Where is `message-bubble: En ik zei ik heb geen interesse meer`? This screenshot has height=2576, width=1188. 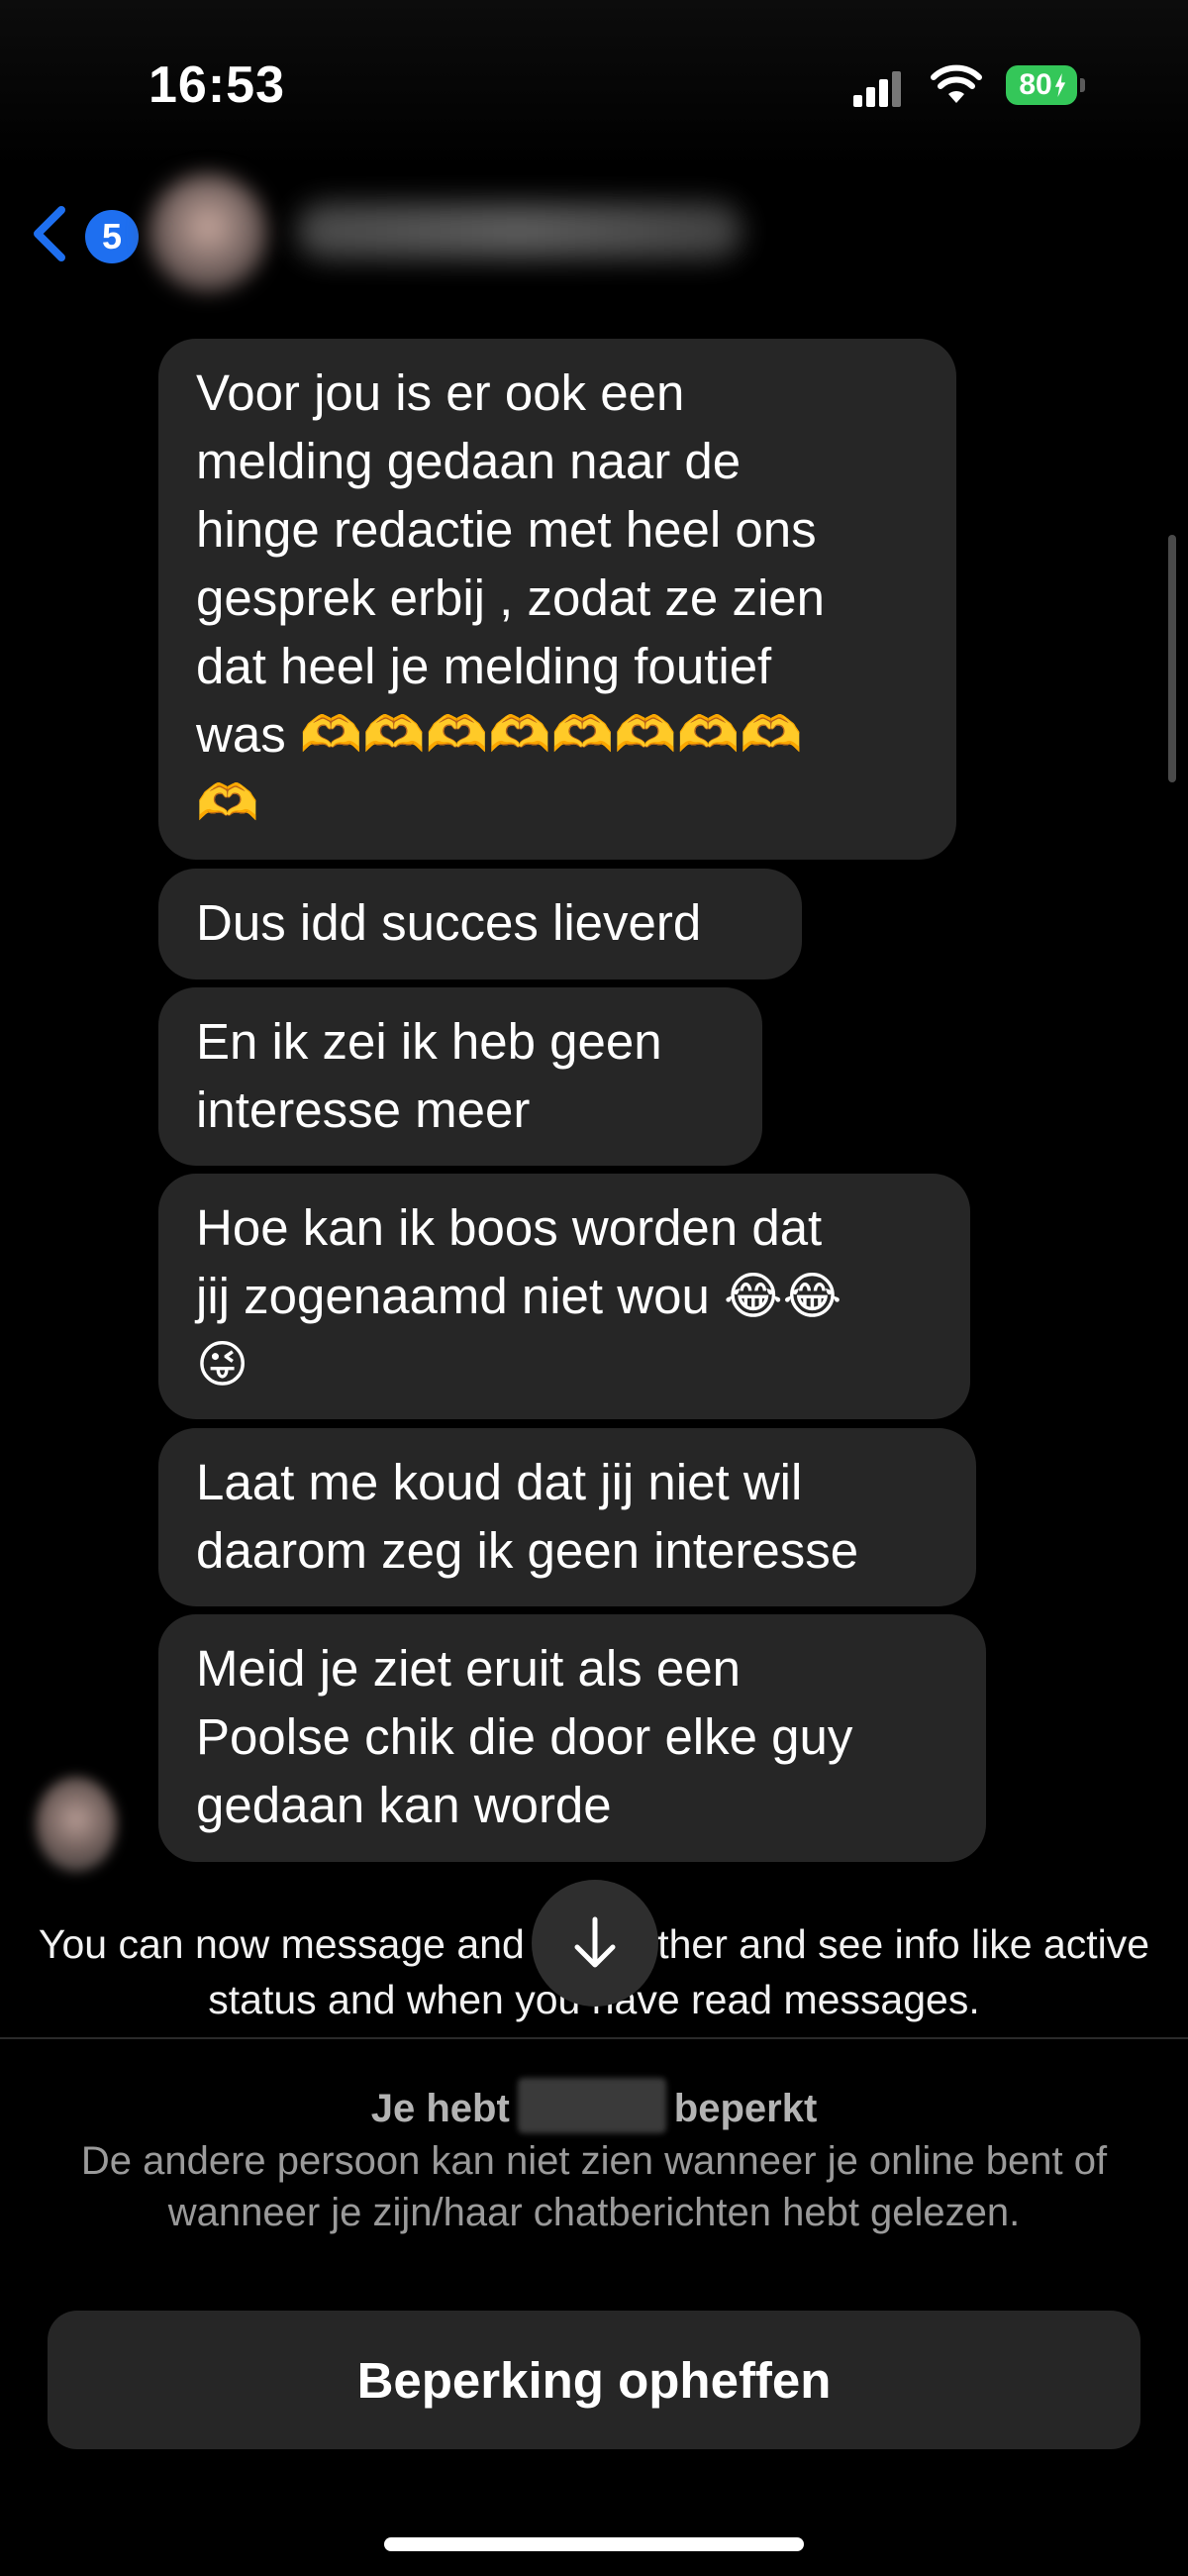
message-bubble: En ik zei ik heb geen interesse meer is located at coordinates (460, 1076).